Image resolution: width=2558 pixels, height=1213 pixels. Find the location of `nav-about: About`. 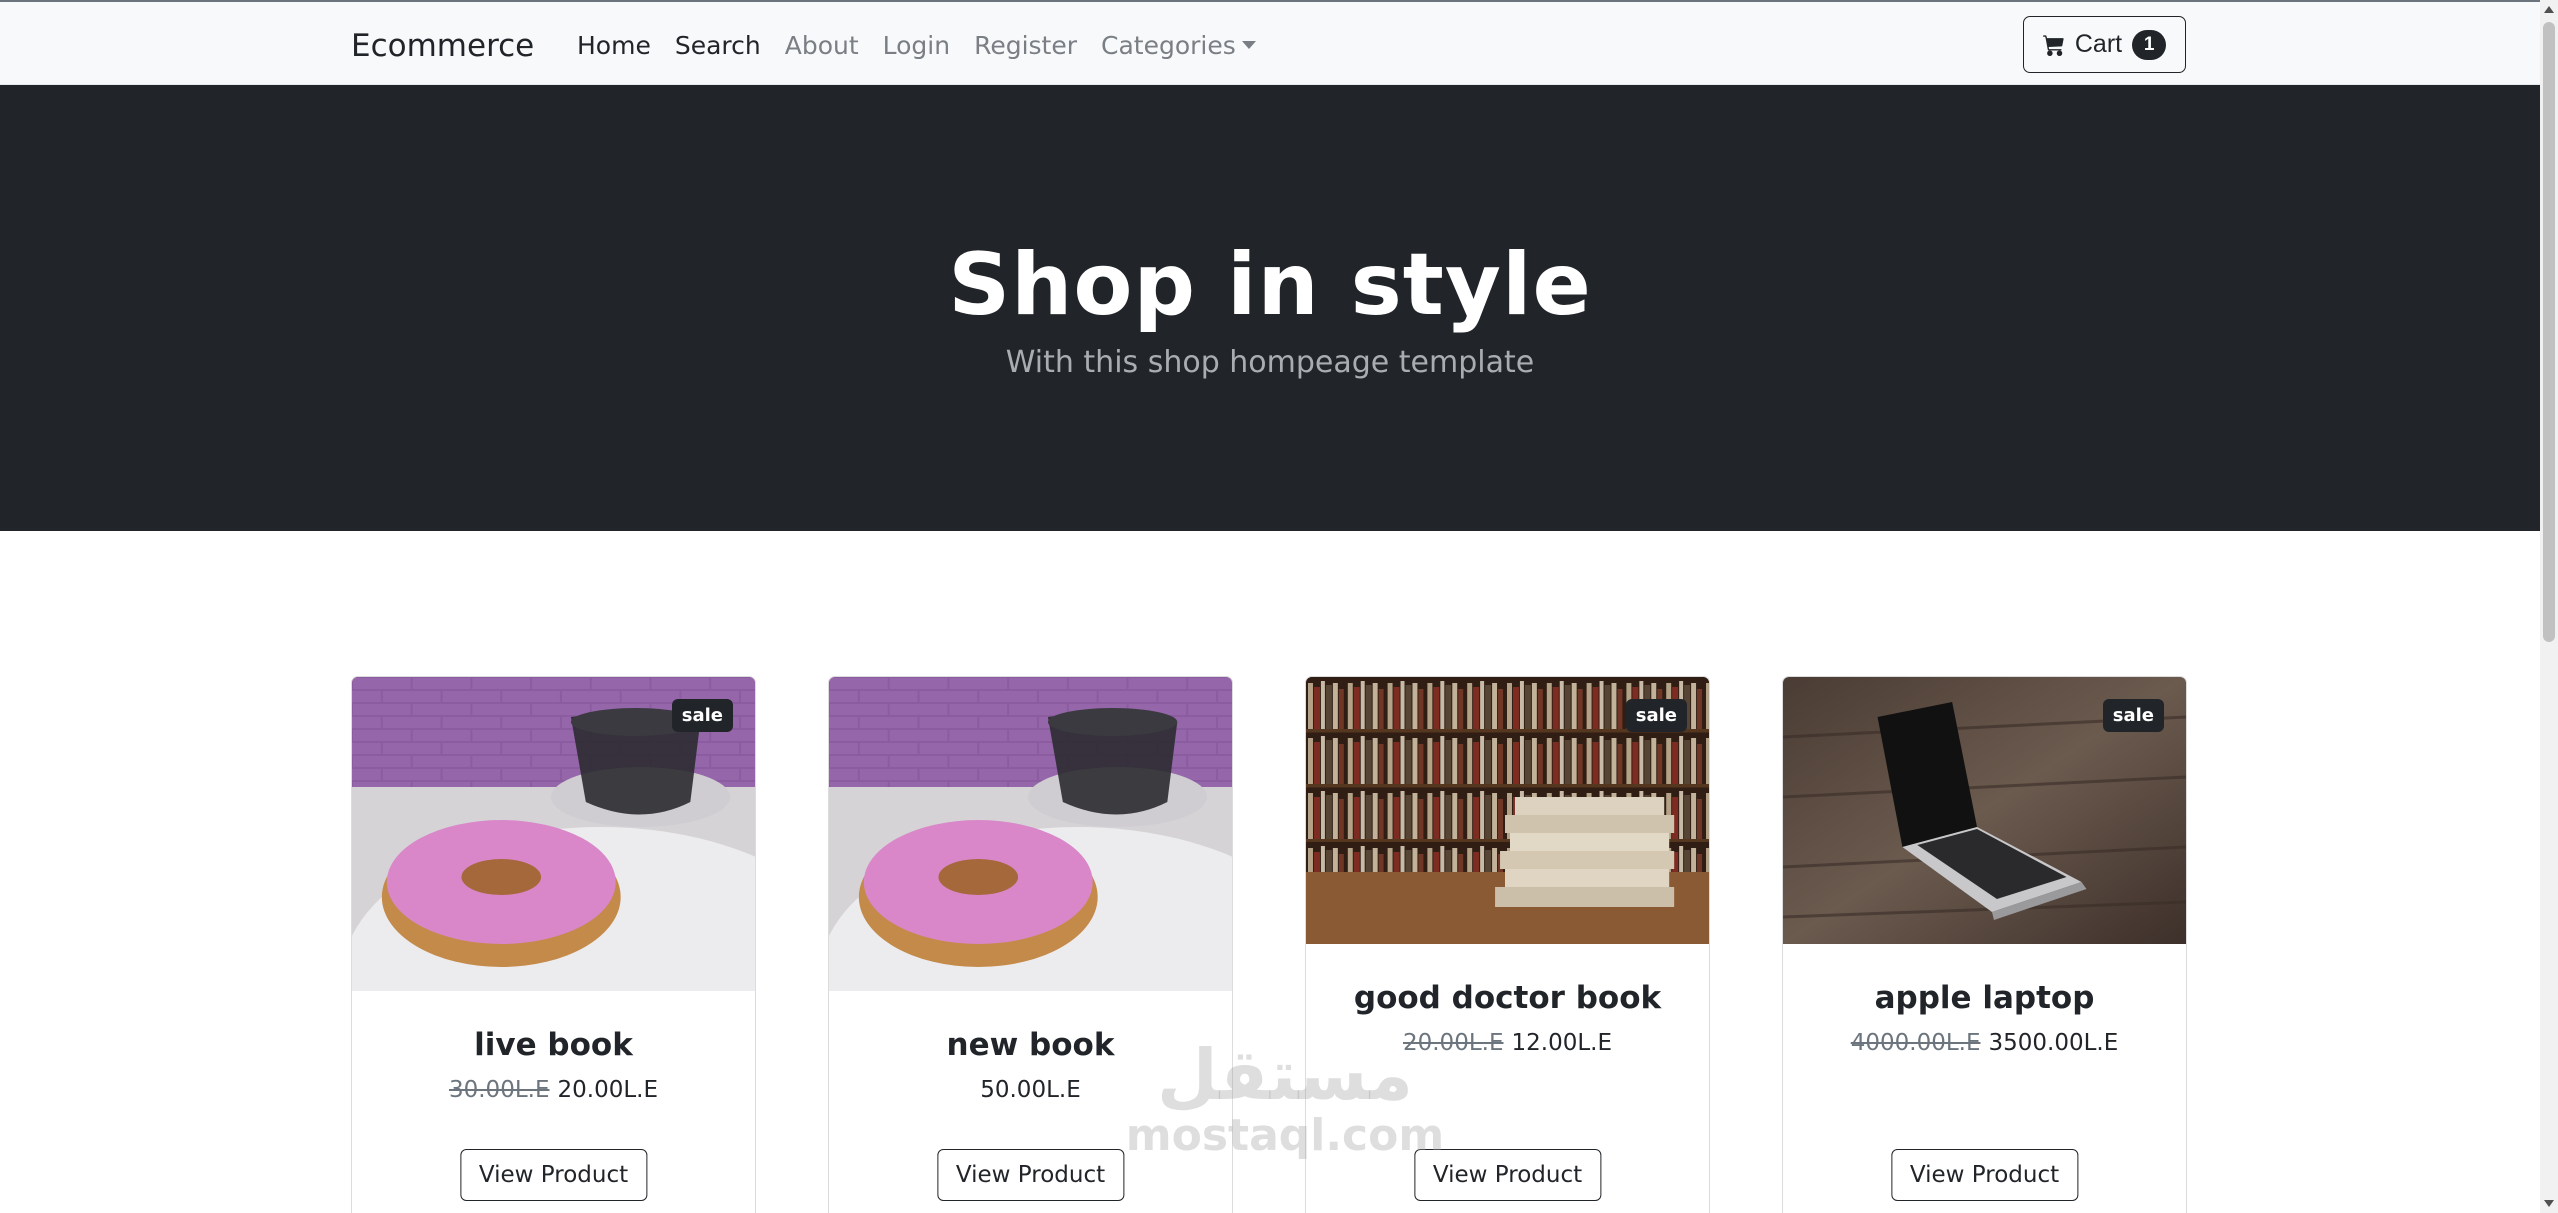

nav-about: About is located at coordinates (822, 45).